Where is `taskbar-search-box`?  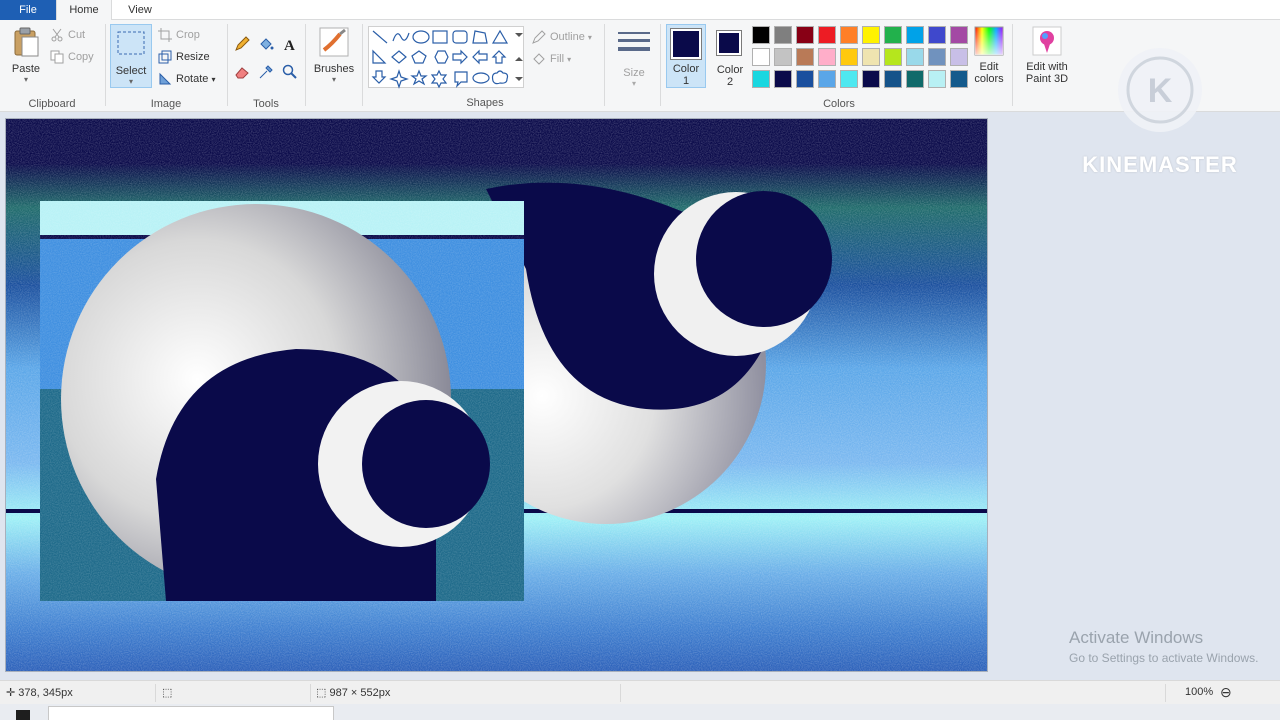
taskbar-search-box is located at coordinates (191, 713).